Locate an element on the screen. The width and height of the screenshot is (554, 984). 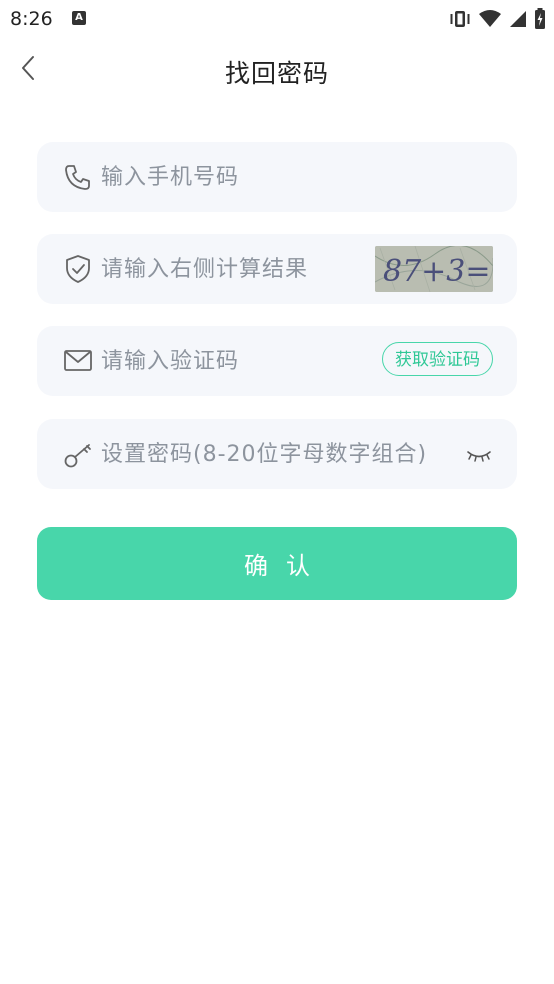
header-bar: 找回密码 is located at coordinates (277, 72).